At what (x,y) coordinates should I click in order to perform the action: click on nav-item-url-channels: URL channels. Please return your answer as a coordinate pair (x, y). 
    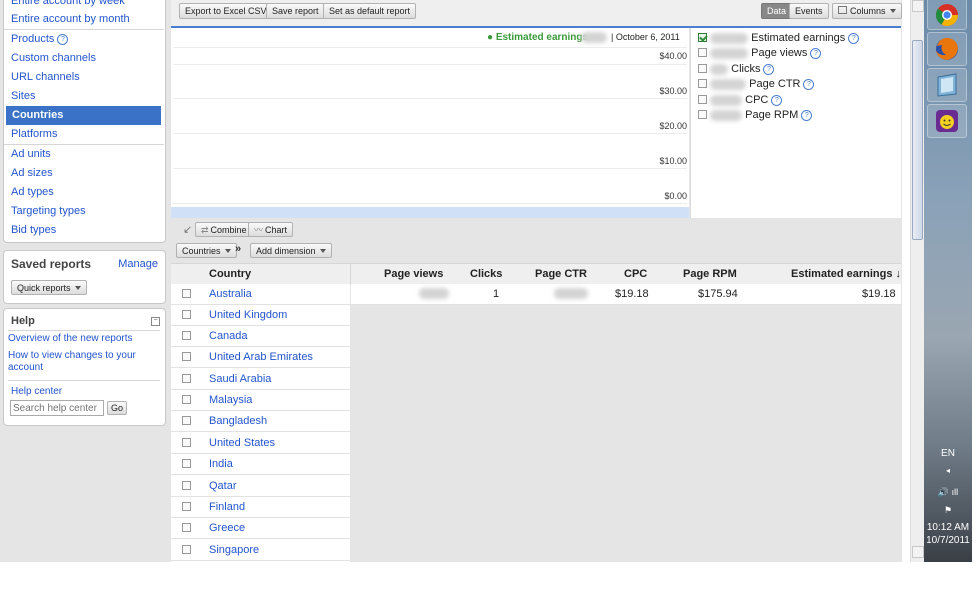
    Looking at the image, I should click on (83, 77).